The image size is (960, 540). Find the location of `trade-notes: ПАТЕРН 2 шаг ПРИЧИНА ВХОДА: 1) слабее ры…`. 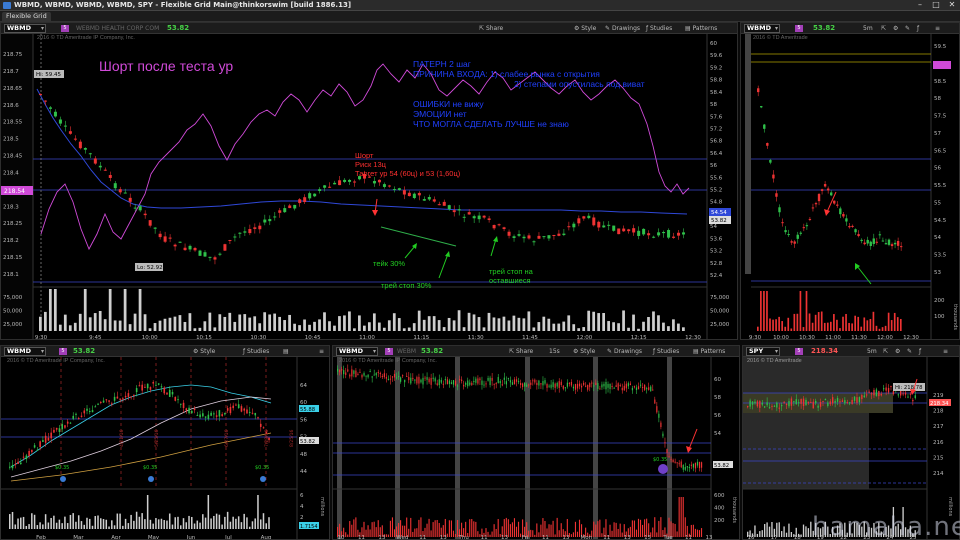

trade-notes: ПАТЕРН 2 шаг ПРИЧИНА ВХОДА: 1) слабее ры… is located at coordinates (529, 94).